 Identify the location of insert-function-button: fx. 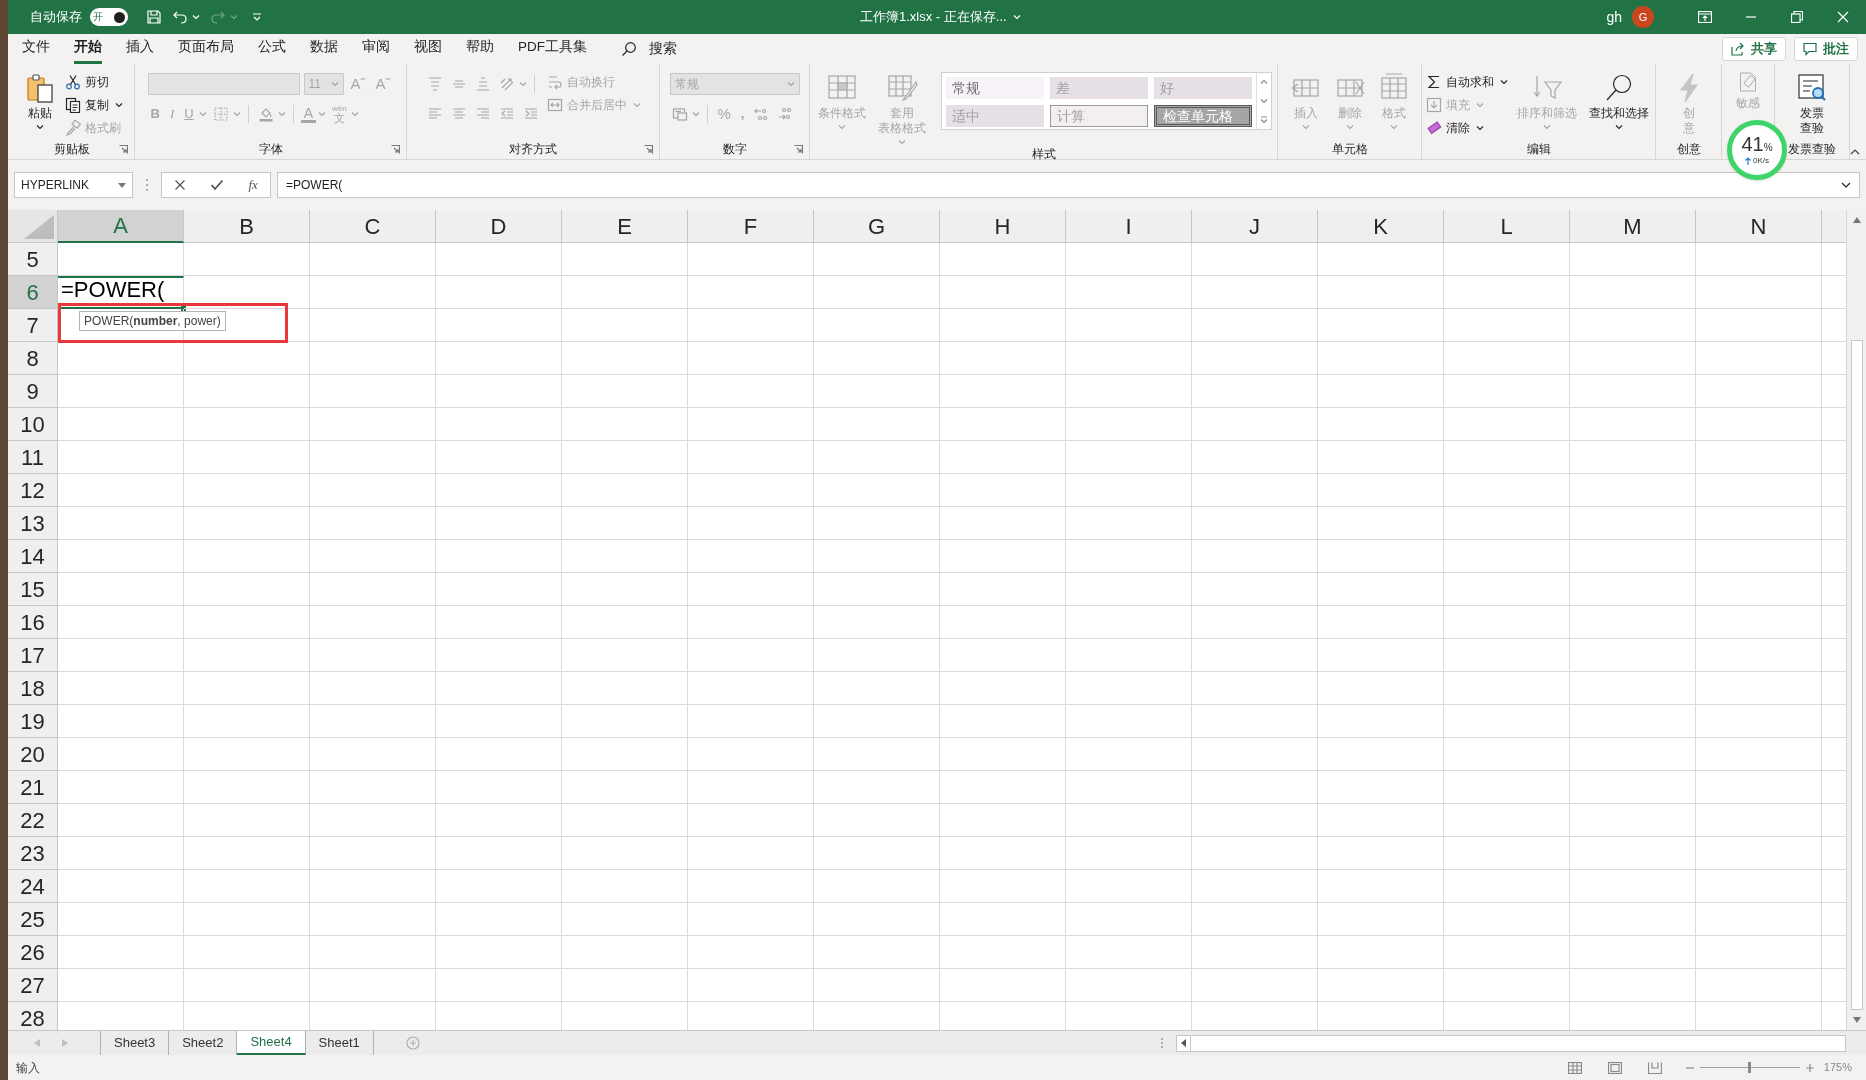
(253, 185).